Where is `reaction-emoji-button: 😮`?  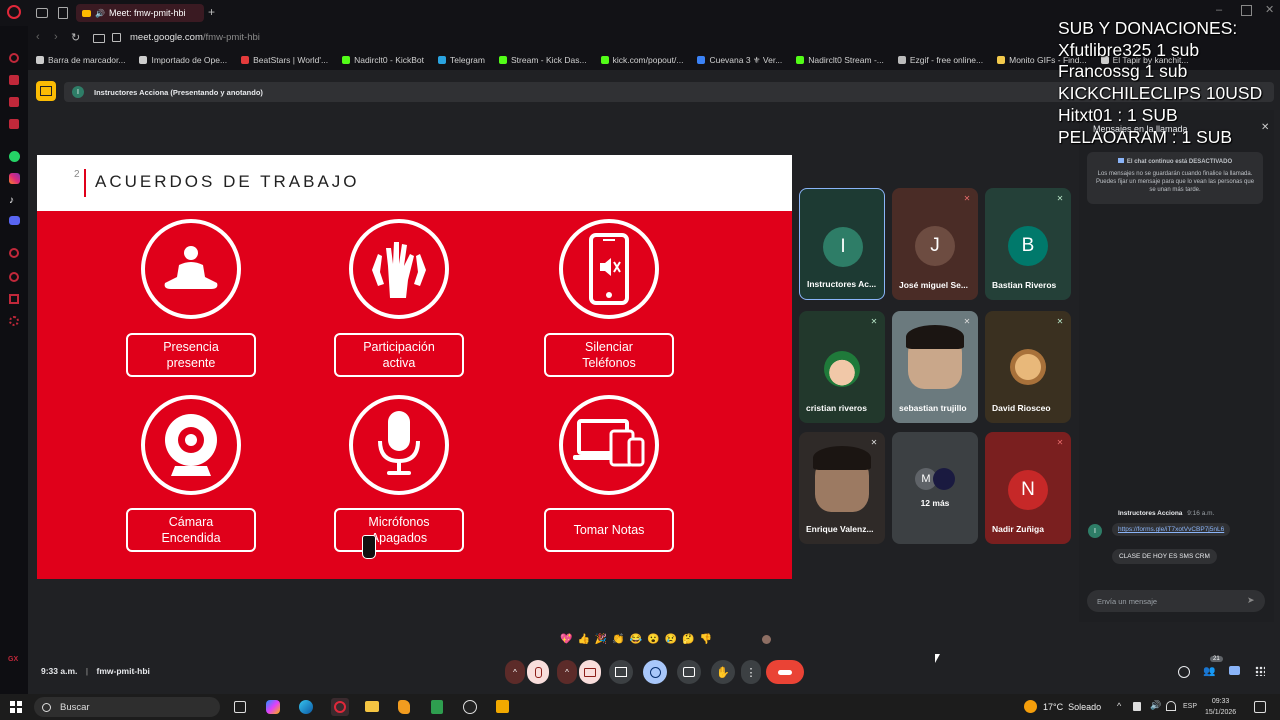
reaction-emoji-button: 😮 is located at coordinates (653, 639).